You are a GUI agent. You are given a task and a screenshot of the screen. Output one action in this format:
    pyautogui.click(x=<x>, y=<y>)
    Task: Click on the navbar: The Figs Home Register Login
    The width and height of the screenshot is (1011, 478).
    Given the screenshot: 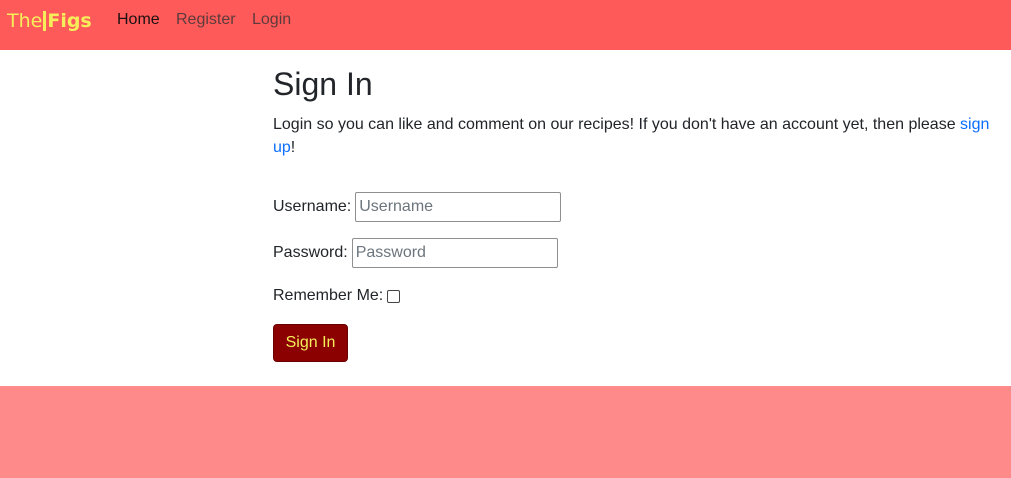 What is the action you would take?
    pyautogui.click(x=505, y=25)
    